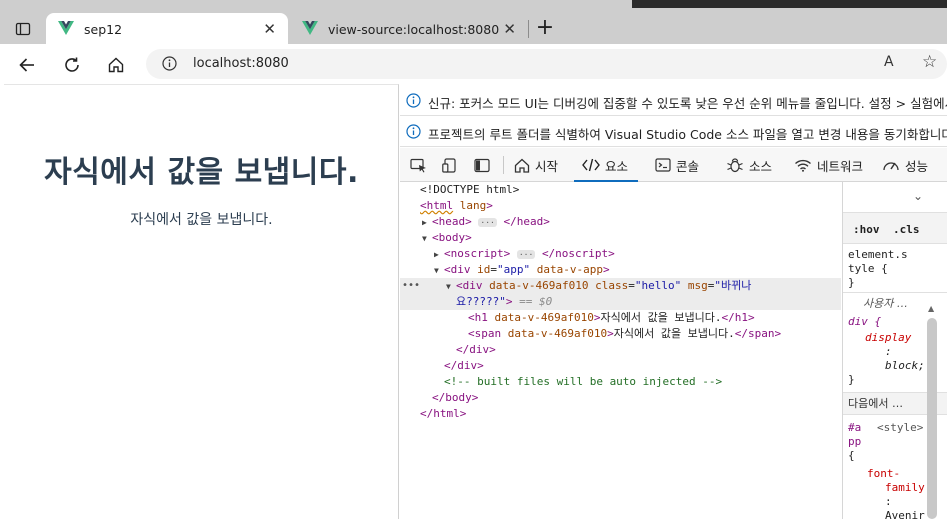 The width and height of the screenshot is (947, 519). Describe the element at coordinates (418, 165) in the screenshot. I see `inspect-element-icon` at that location.